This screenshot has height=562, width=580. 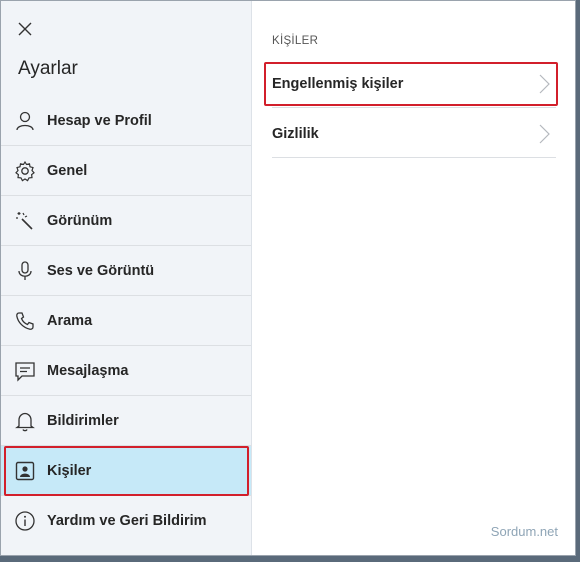 What do you see at coordinates (88, 370) in the screenshot?
I see `nav-item-label: Mesajlaşma` at bounding box center [88, 370].